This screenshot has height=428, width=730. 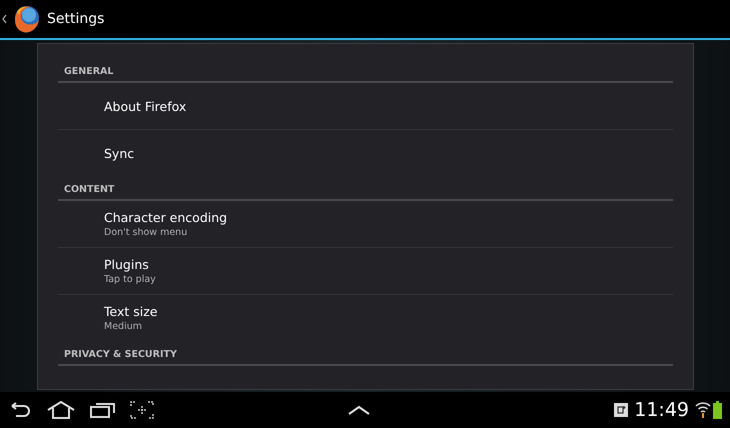 What do you see at coordinates (127, 264) in the screenshot?
I see `item-title: Plugins` at bounding box center [127, 264].